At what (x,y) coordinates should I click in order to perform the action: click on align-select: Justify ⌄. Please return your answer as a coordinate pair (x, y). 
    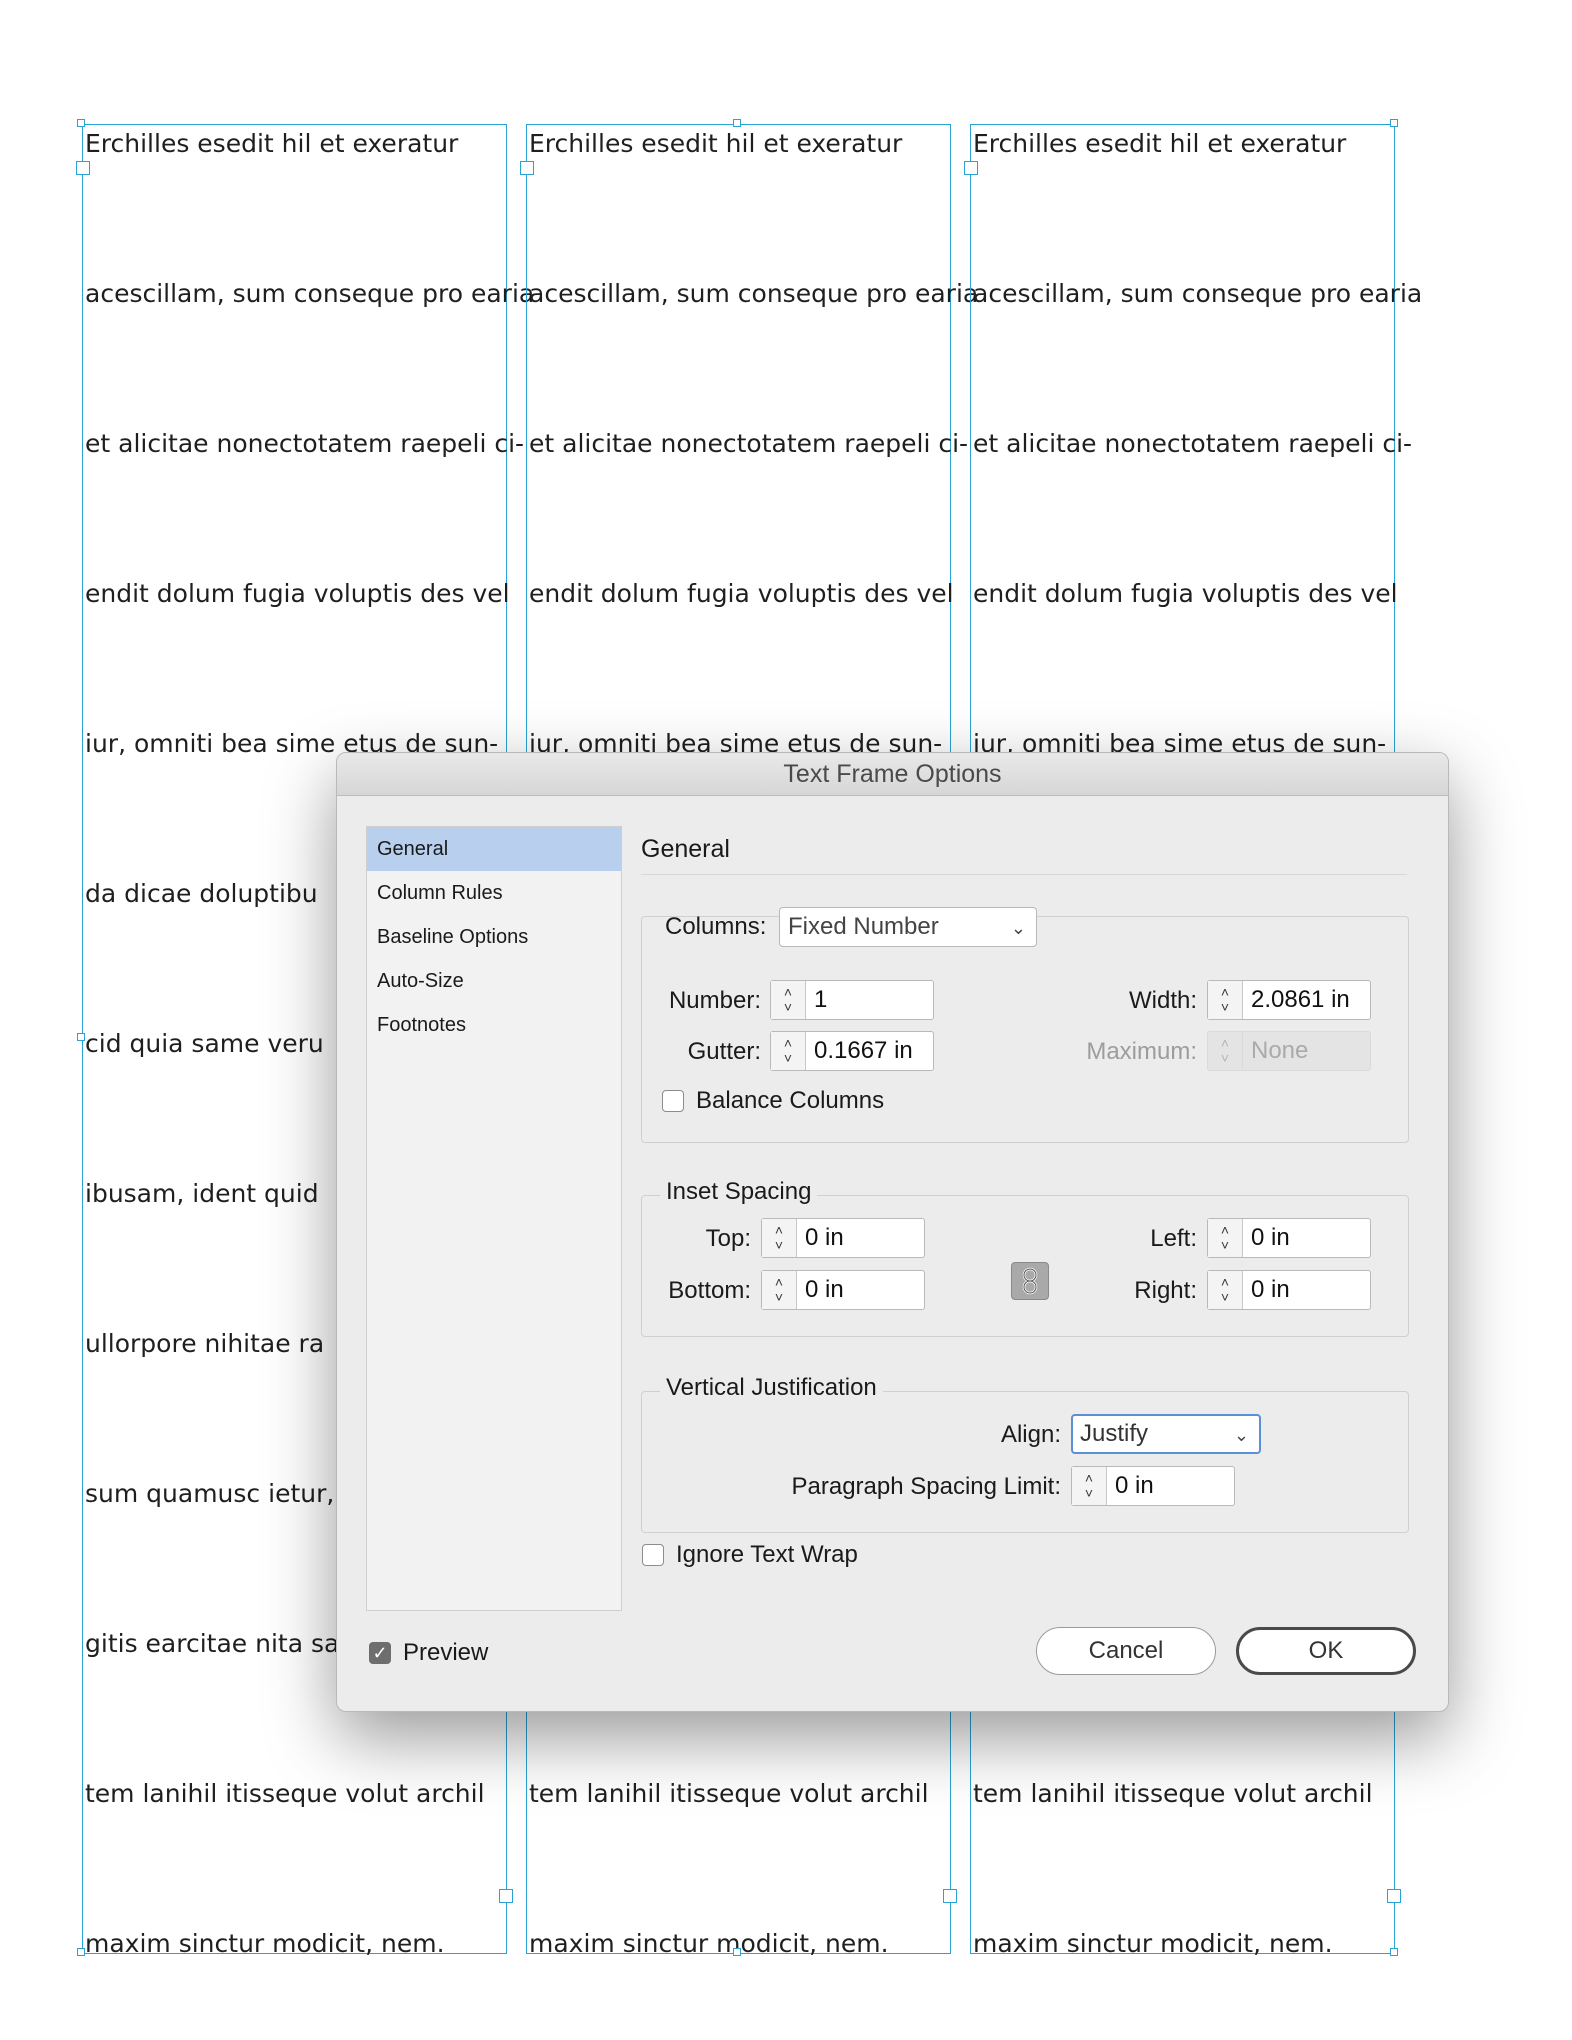
    Looking at the image, I should click on (1166, 1434).